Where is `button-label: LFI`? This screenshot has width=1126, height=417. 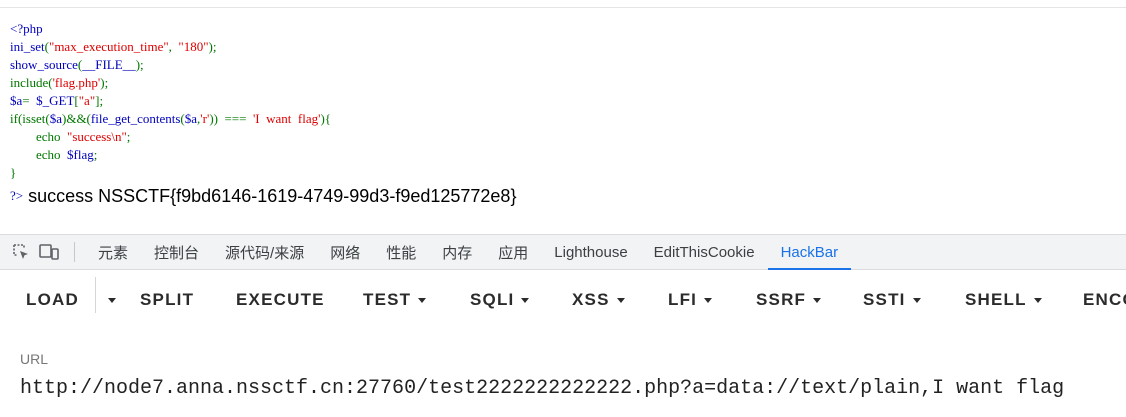
button-label: LFI is located at coordinates (683, 299).